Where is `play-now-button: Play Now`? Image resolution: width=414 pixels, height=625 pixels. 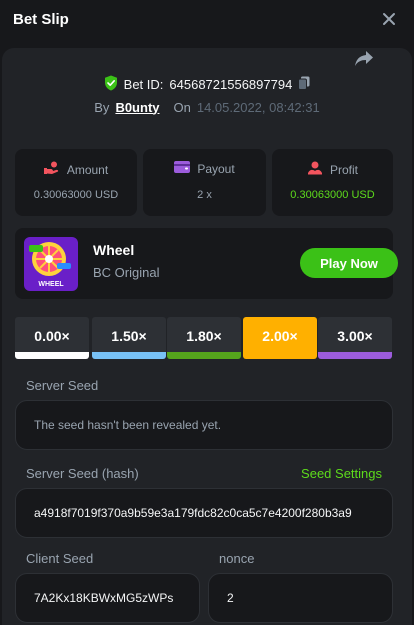 play-now-button: Play Now is located at coordinates (349, 263).